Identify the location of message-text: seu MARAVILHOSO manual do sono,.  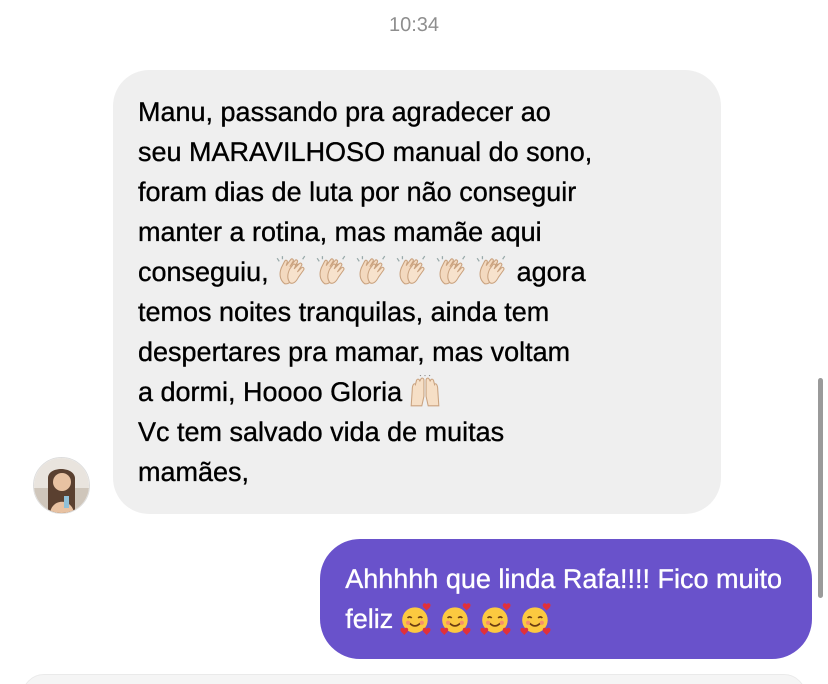
(365, 152).